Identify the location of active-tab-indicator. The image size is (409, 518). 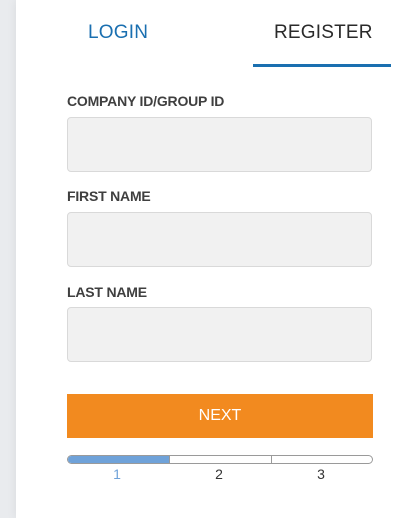
(322, 65).